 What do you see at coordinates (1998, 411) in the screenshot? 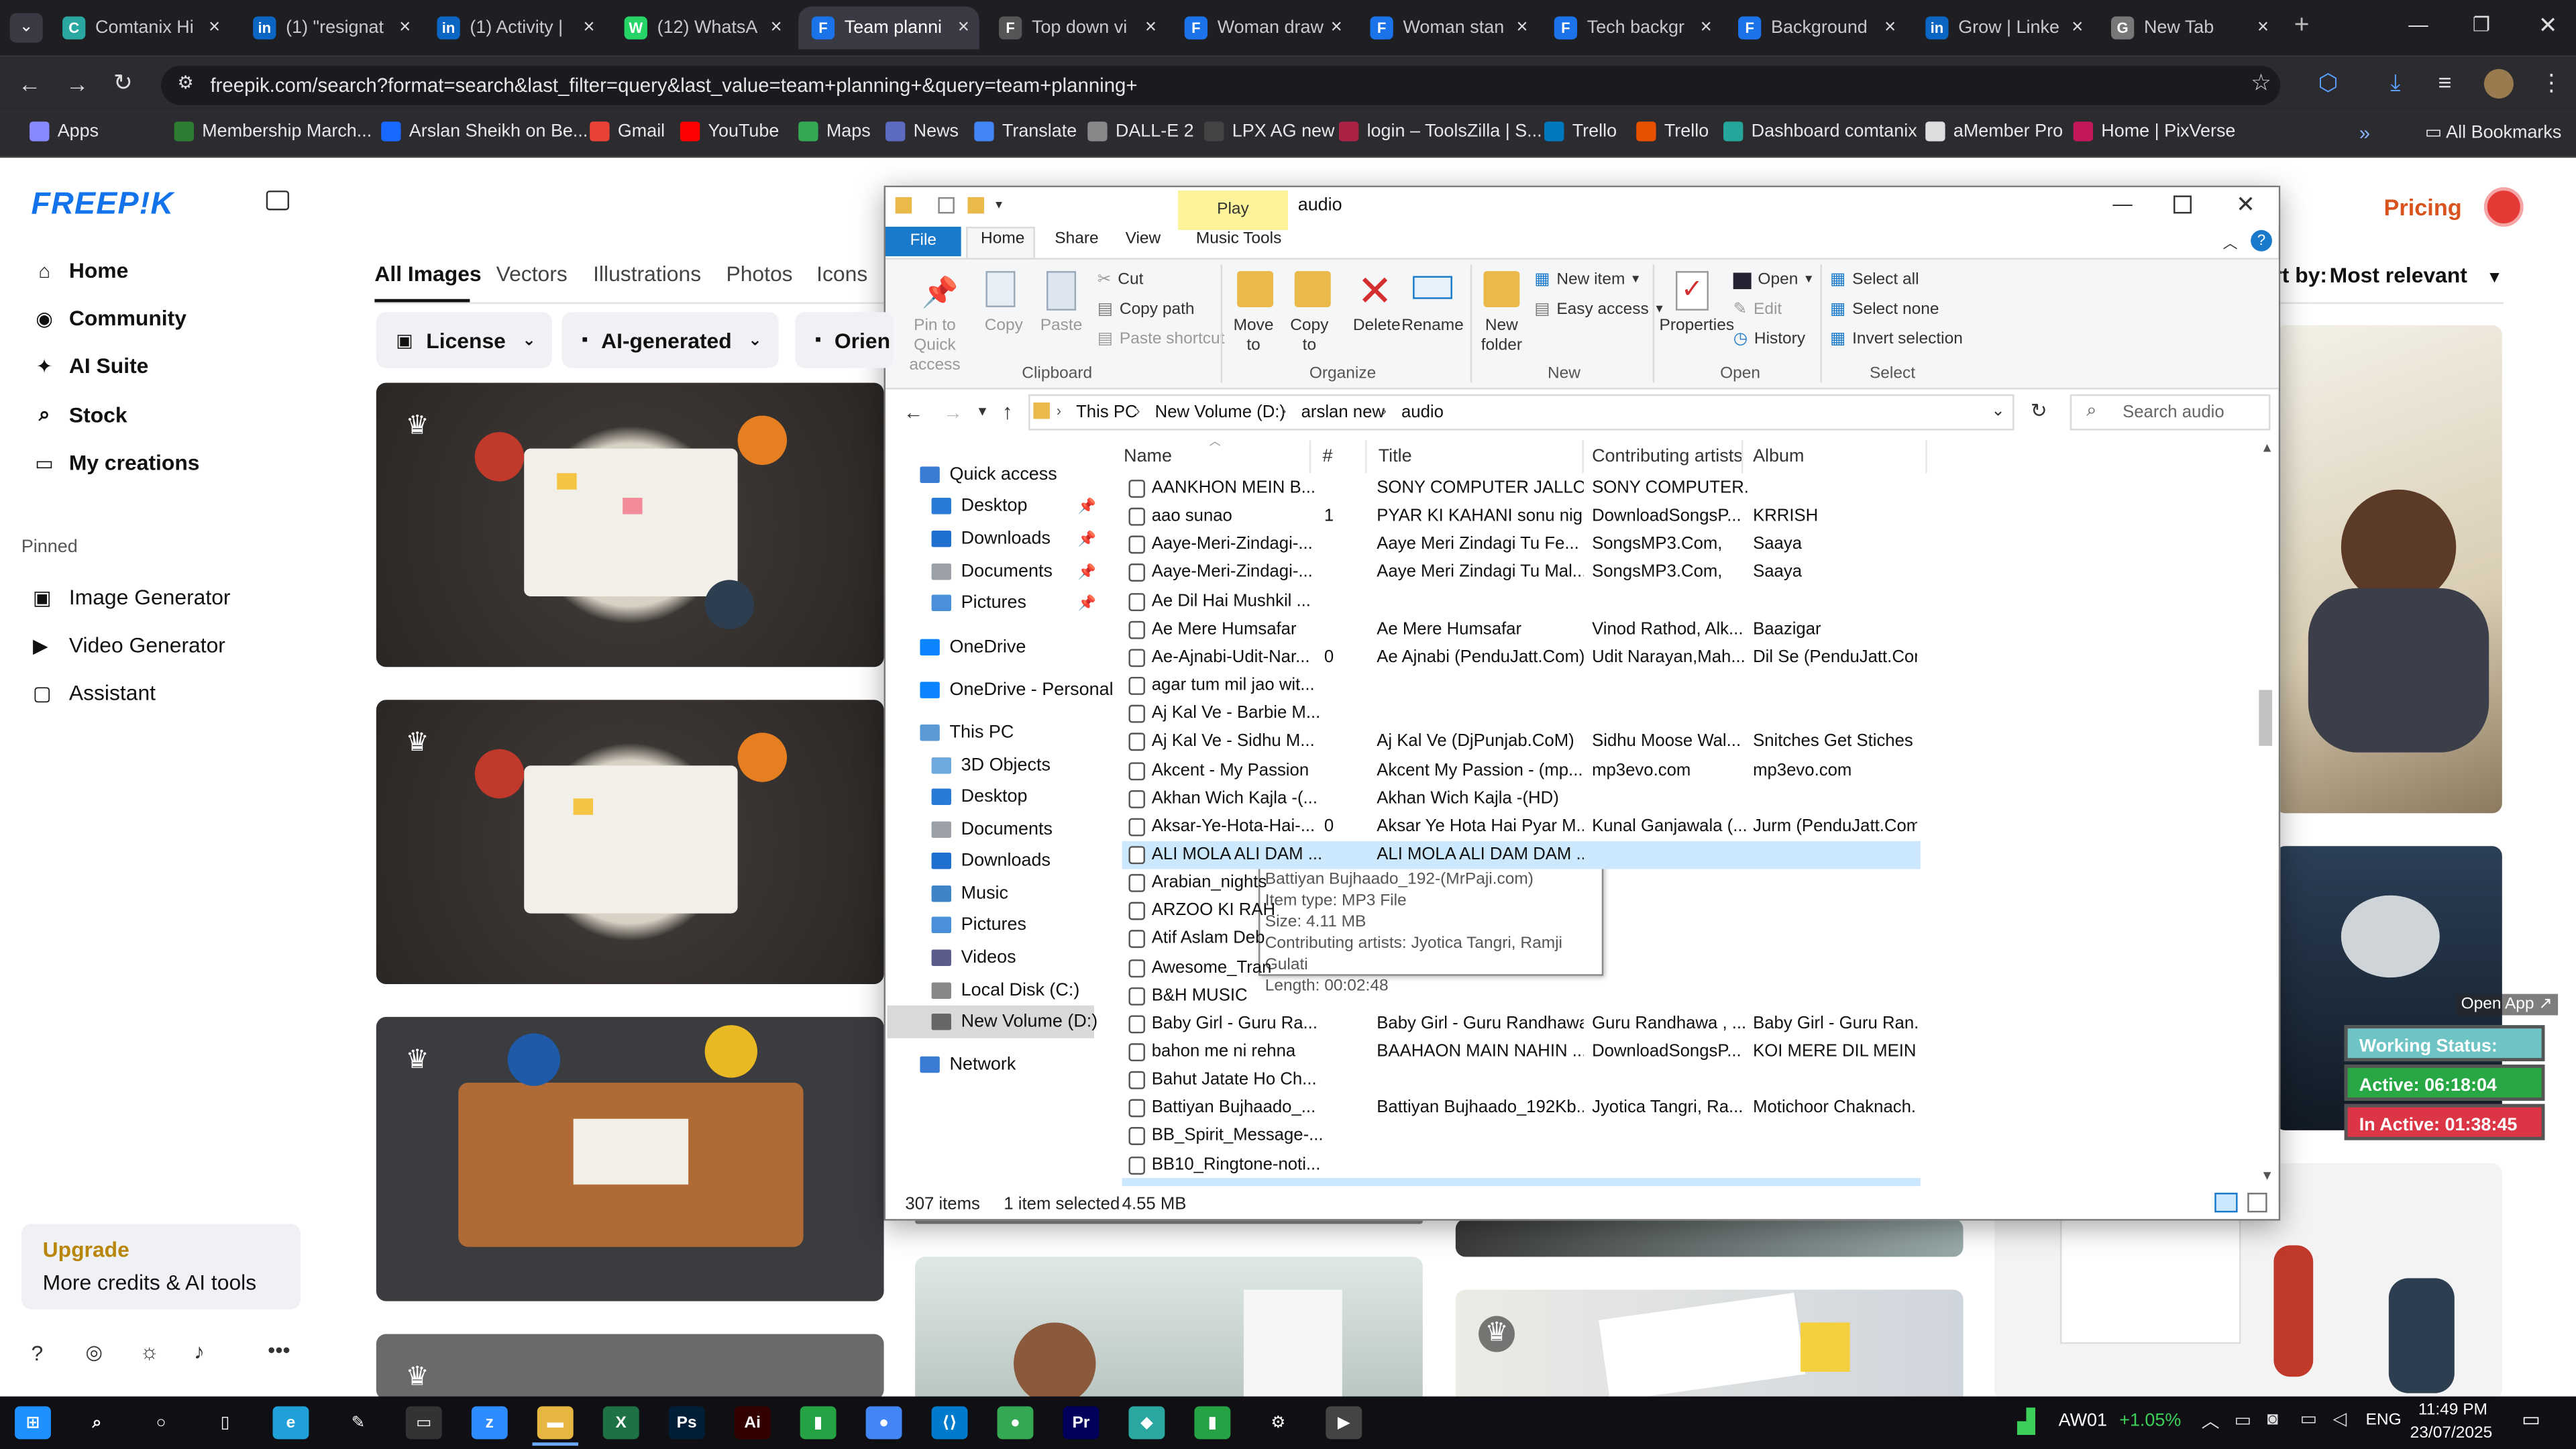
I see `address-dropdown-icon: ⌄` at bounding box center [1998, 411].